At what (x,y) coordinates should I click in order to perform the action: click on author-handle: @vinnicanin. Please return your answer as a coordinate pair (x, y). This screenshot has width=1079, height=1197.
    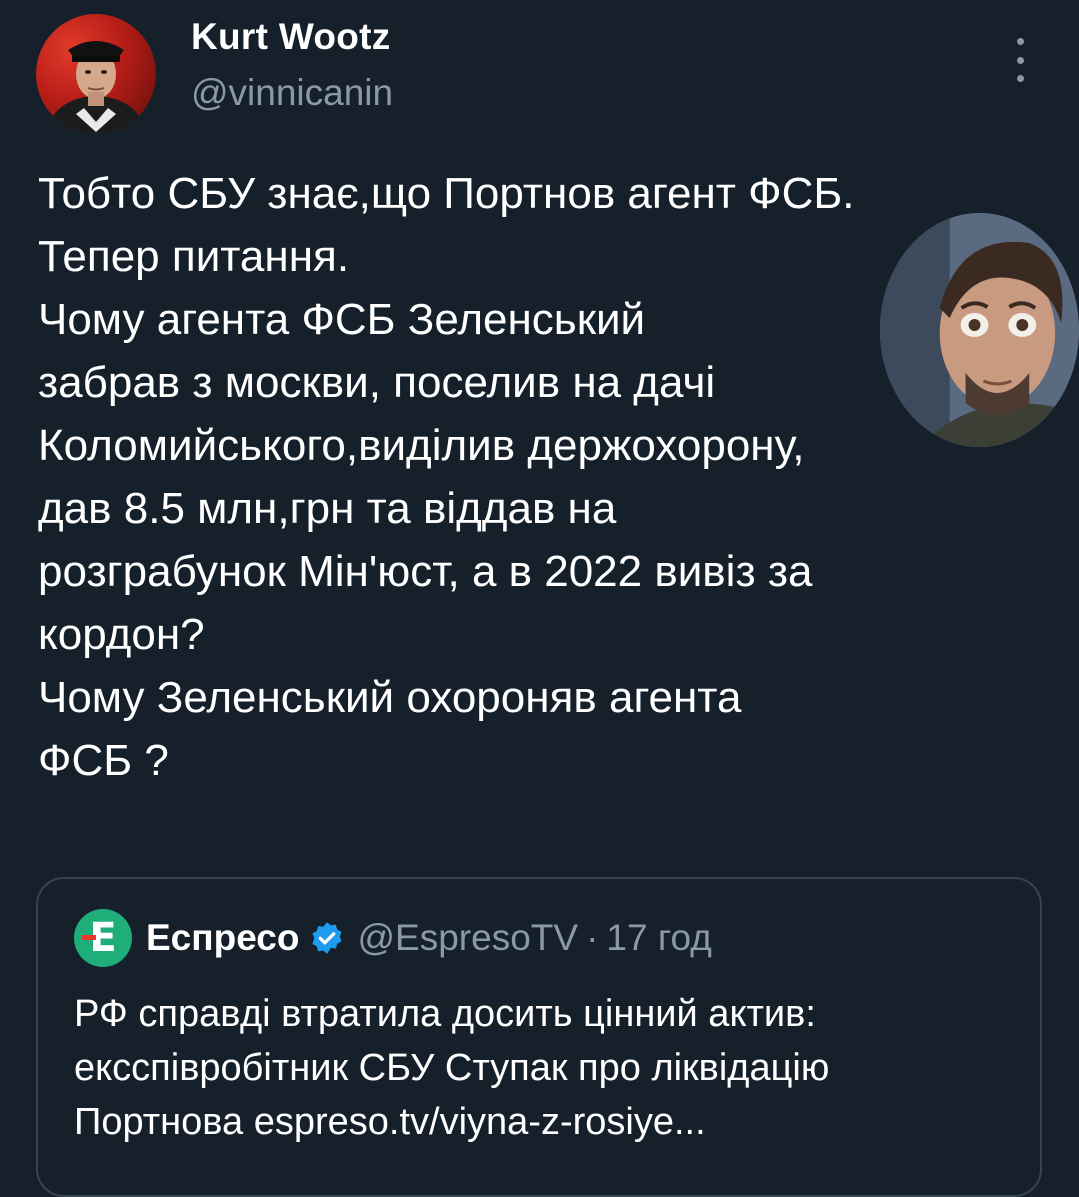
    Looking at the image, I should click on (292, 93).